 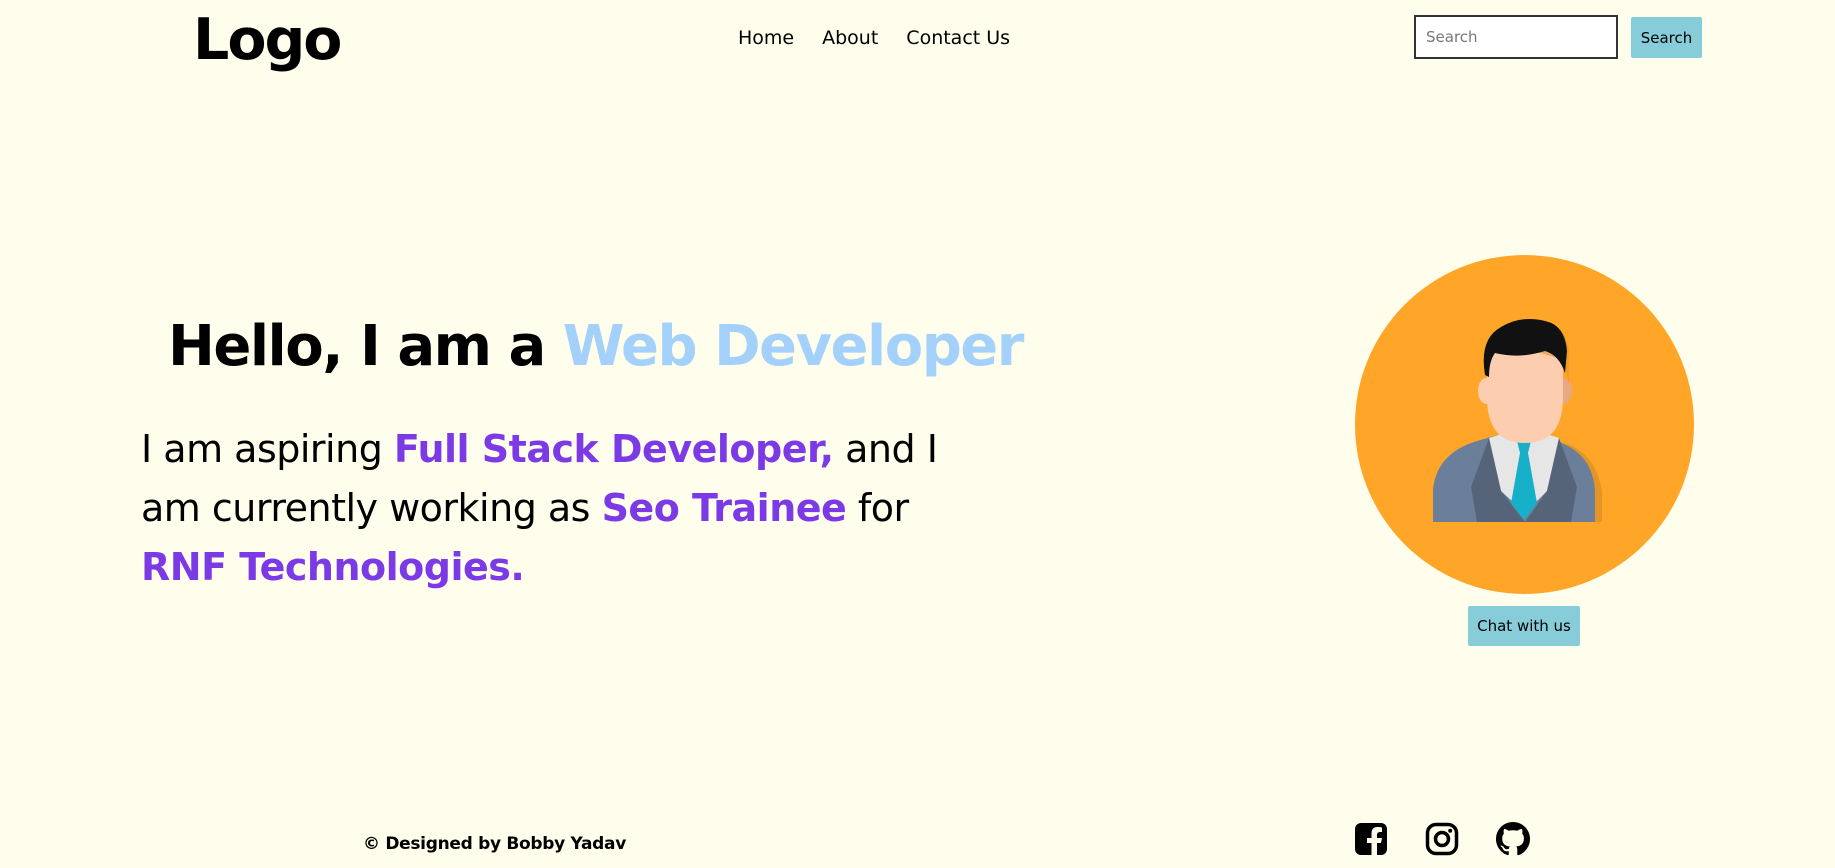 What do you see at coordinates (877, 508) in the screenshot?
I see `intro-text: for` at bounding box center [877, 508].